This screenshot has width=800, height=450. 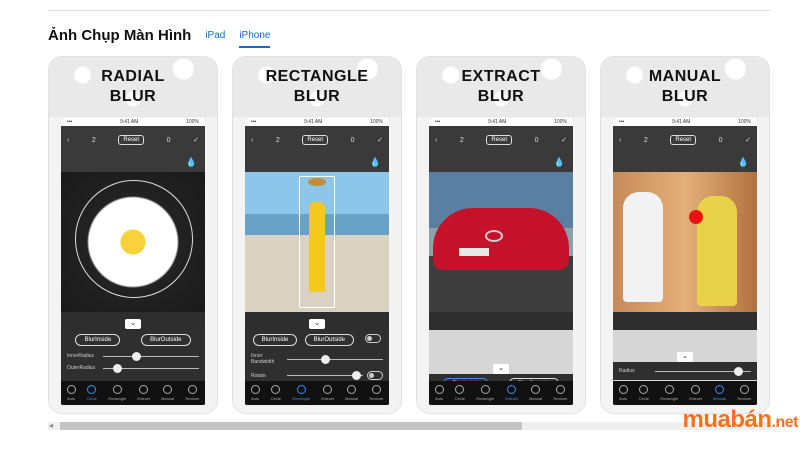 What do you see at coordinates (317, 242) in the screenshot?
I see `photo-beach-woman` at bounding box center [317, 242].